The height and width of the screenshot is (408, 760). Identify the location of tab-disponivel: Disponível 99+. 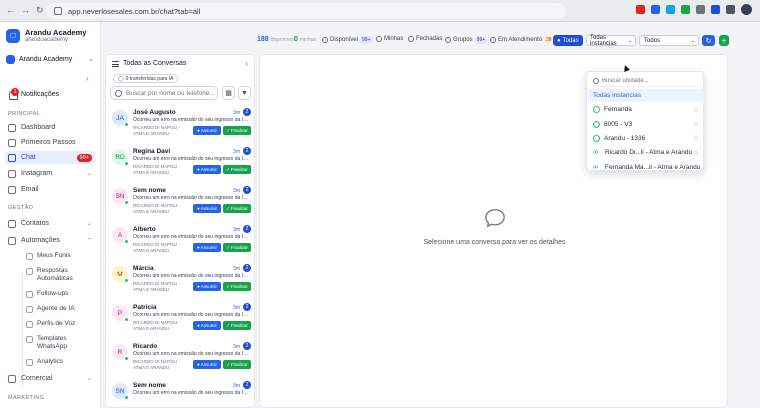
(347, 40).